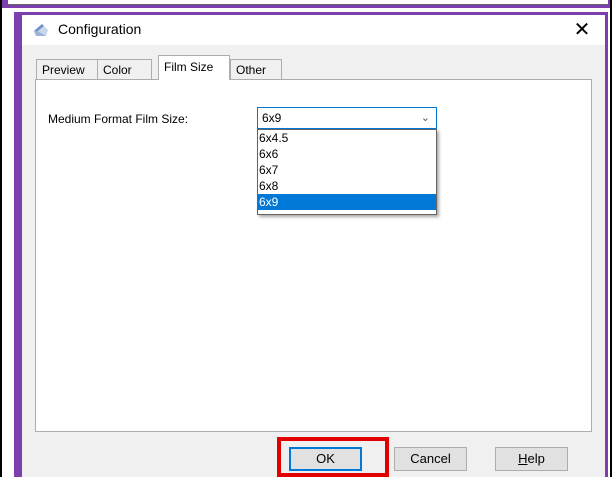 The width and height of the screenshot is (612, 477). Describe the element at coordinates (100, 29) in the screenshot. I see `window-title: Configuration` at that location.